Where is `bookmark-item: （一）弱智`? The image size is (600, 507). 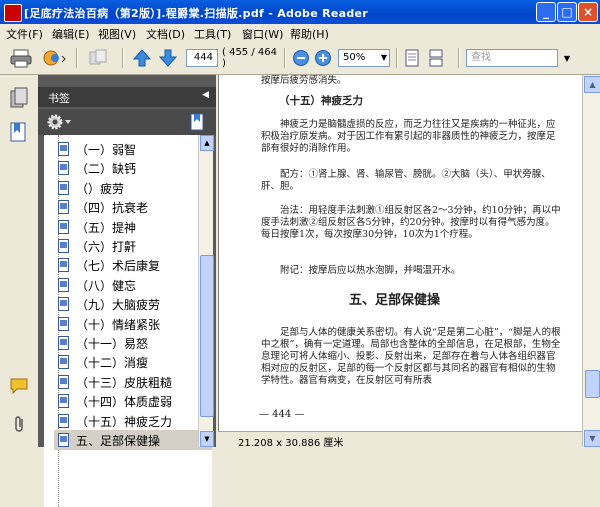
bookmark-item: （一）弱智 is located at coordinates (133, 149).